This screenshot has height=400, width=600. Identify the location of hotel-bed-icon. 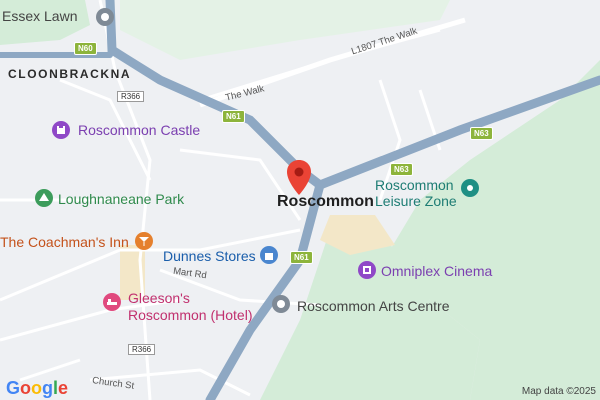
(112, 302).